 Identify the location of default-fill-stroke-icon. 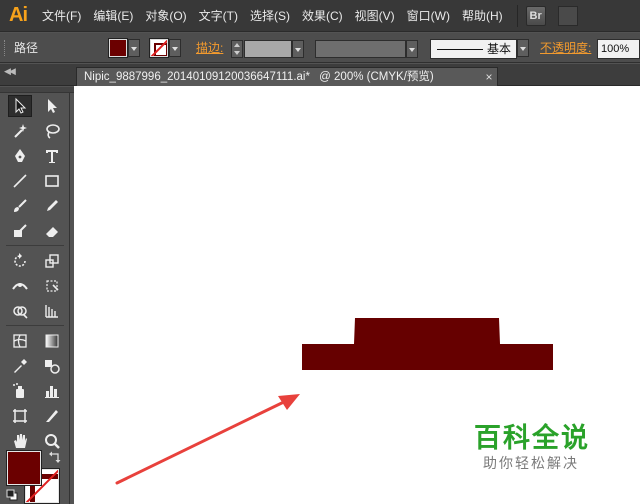
(12, 495).